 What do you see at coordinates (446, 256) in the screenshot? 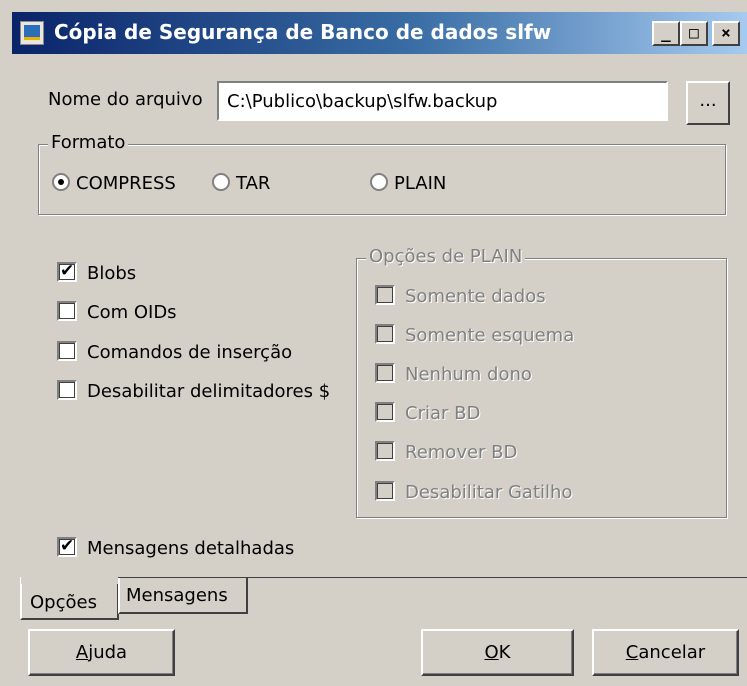
I see `plain-options-legend: Opções de PLAIN` at bounding box center [446, 256].